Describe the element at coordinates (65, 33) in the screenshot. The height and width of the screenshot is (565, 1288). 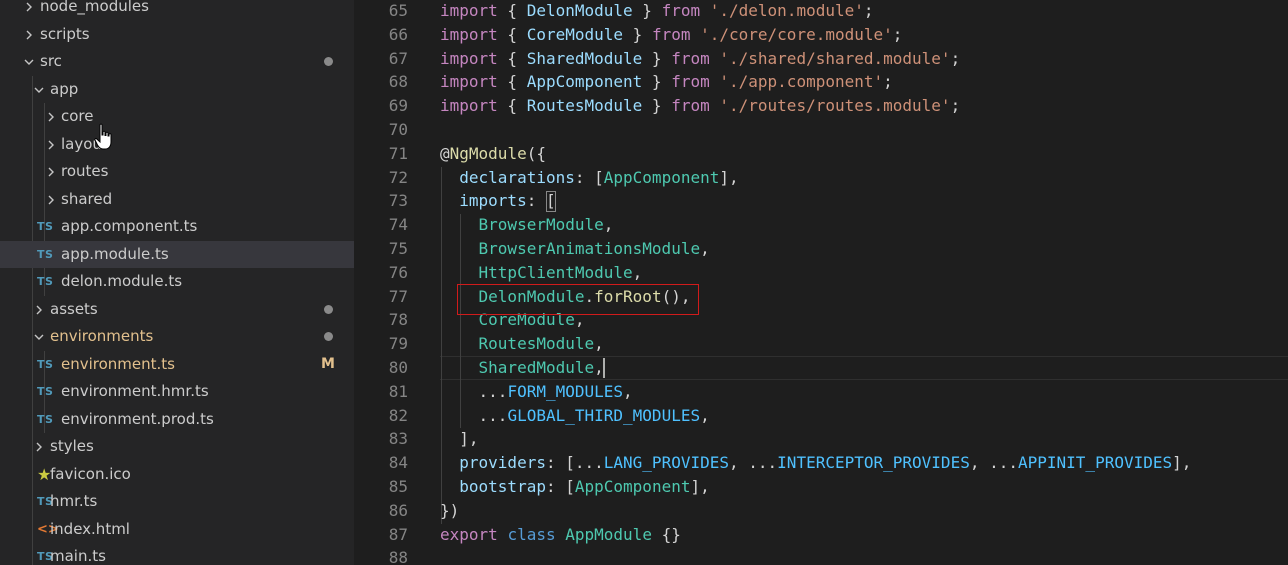
I see `explorer-item-label: scripts` at that location.